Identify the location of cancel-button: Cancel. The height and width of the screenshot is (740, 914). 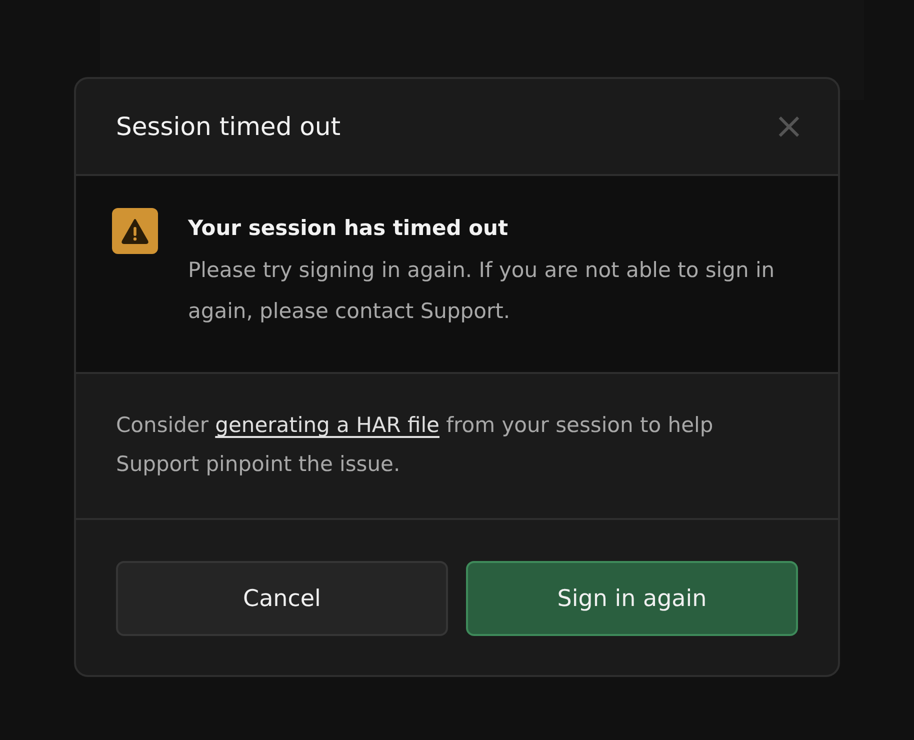
(282, 598).